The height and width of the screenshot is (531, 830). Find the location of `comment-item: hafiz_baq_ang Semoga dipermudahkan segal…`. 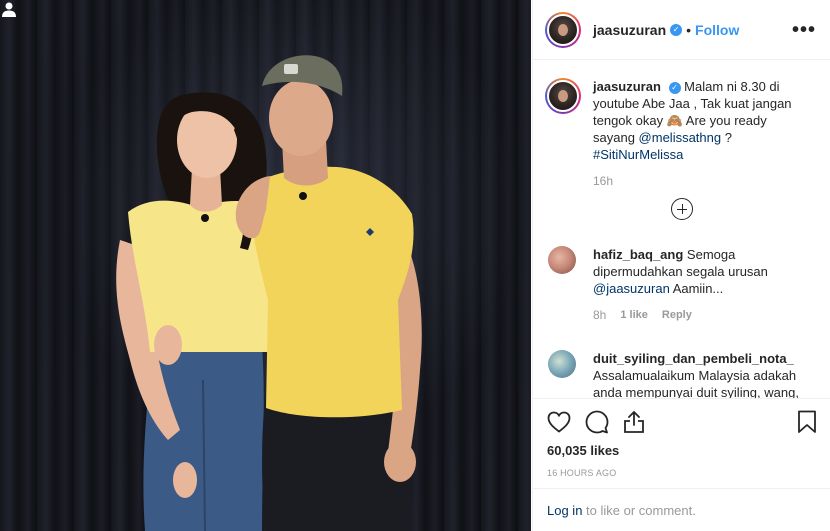

comment-item: hafiz_baq_ang Semoga dipermudahkan segal… is located at coordinates (682, 285).